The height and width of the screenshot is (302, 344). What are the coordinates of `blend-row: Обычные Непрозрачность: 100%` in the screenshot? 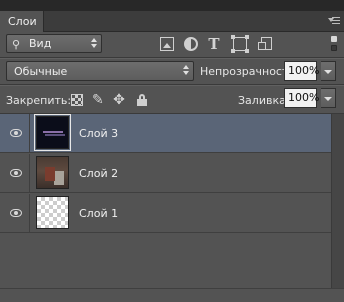 It's located at (172, 72).